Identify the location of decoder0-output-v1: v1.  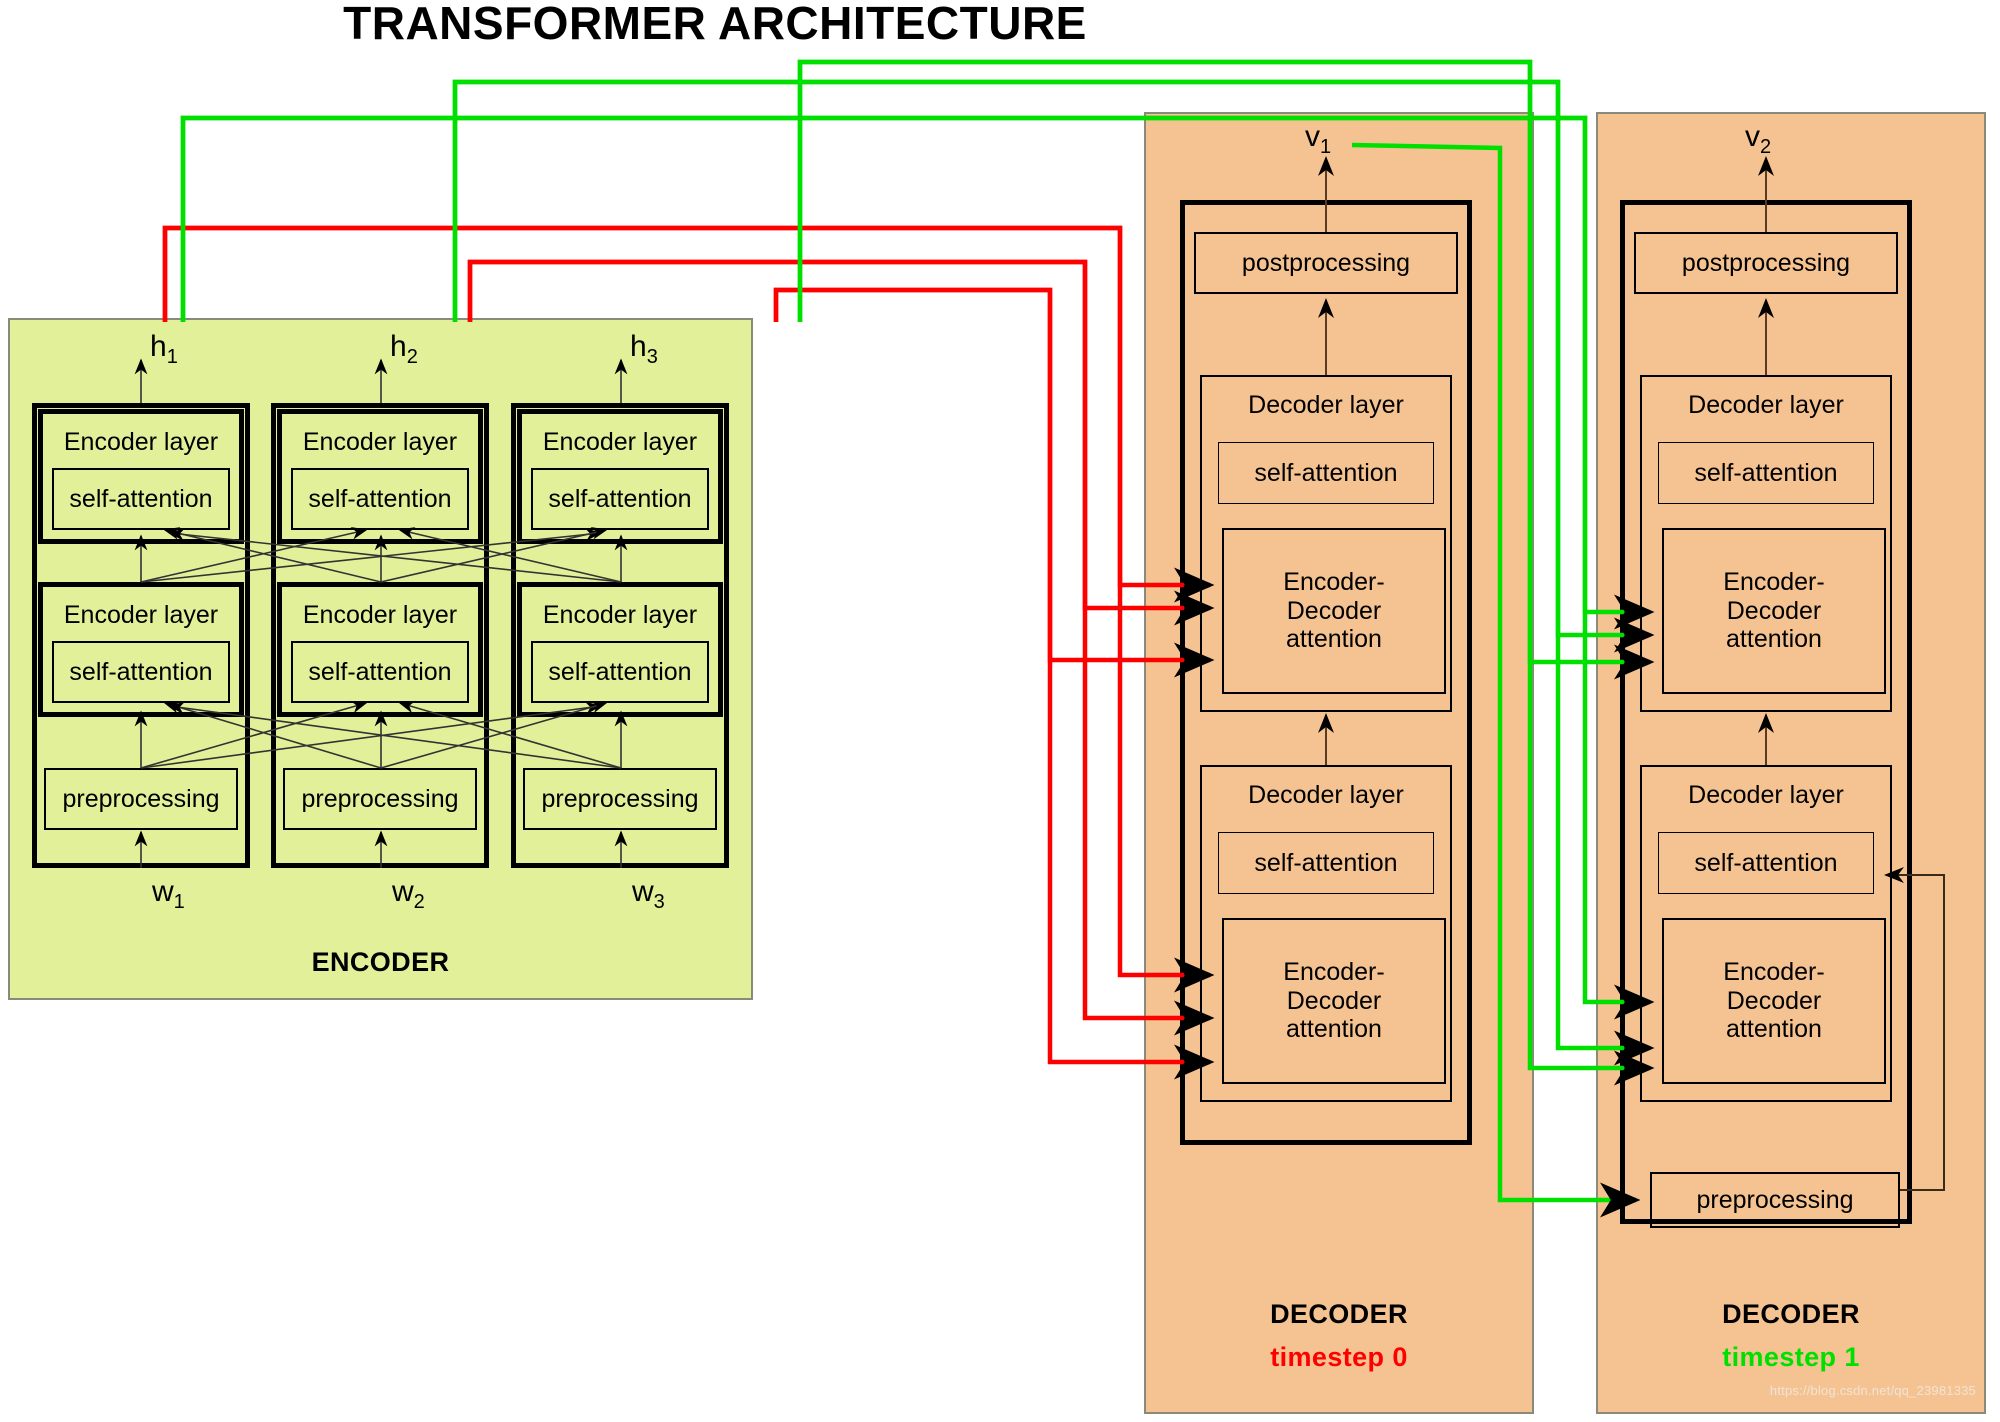
(1318, 139).